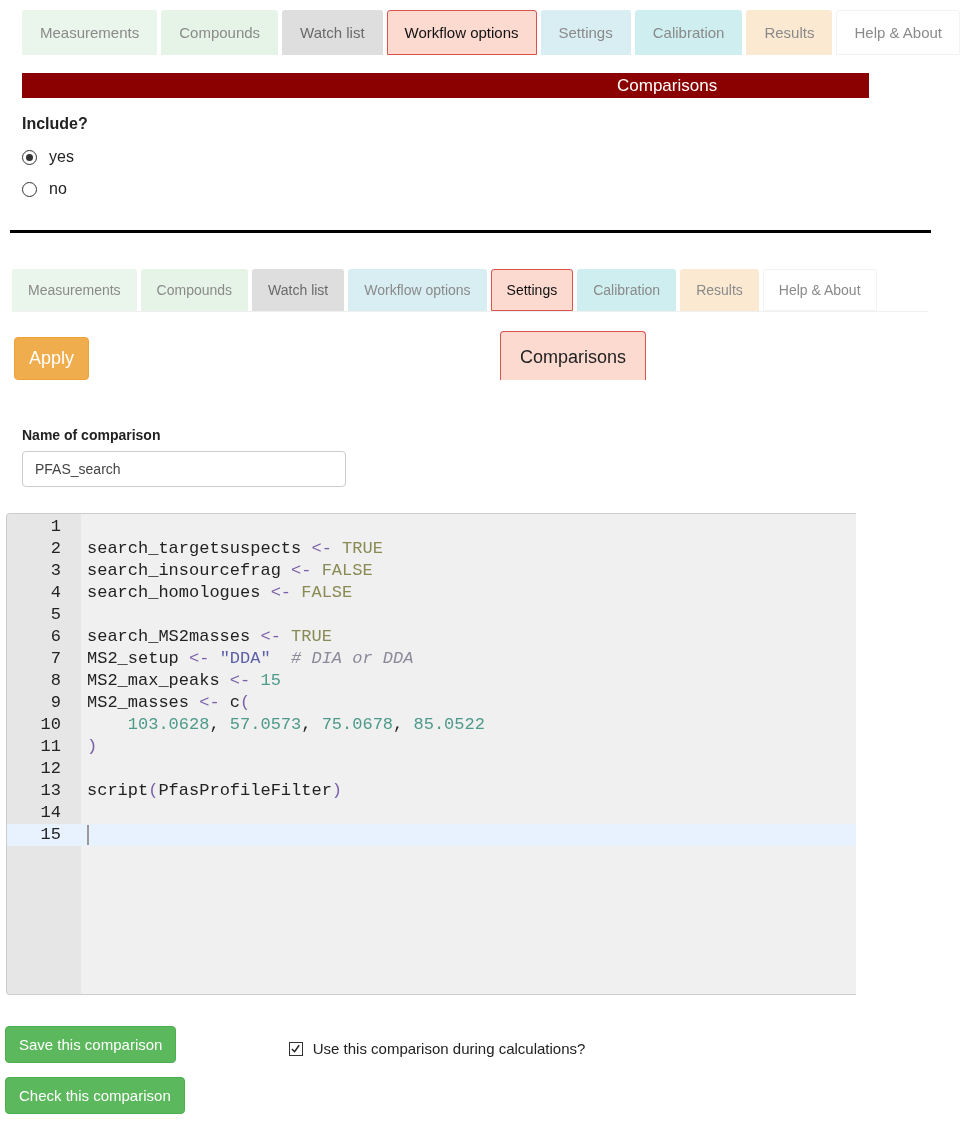 Image resolution: width=968 pixels, height=1128 pixels. Describe the element at coordinates (50, 747) in the screenshot. I see `line-number: 11` at that location.